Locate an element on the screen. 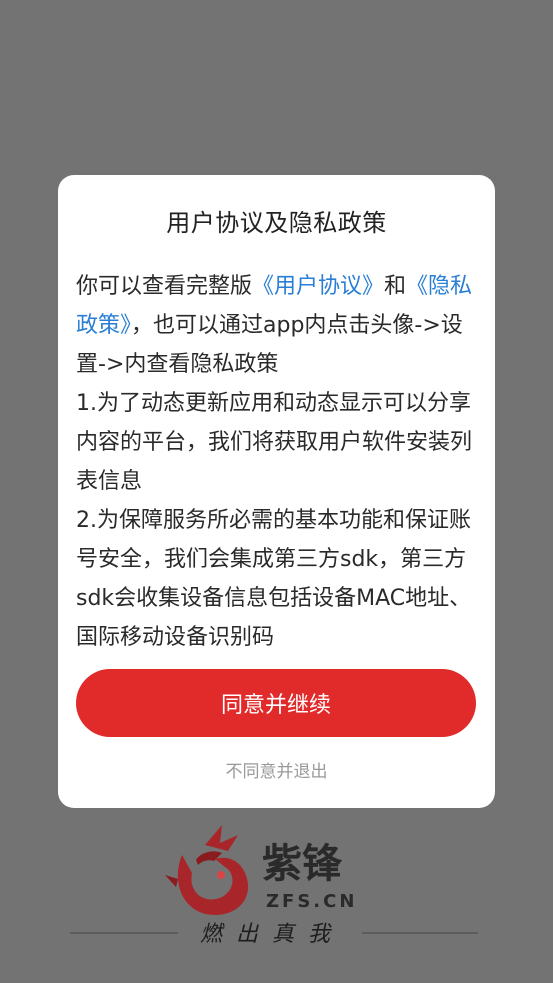 The height and width of the screenshot is (983, 553). brand-domain: ZFS.CN is located at coordinates (311, 901).